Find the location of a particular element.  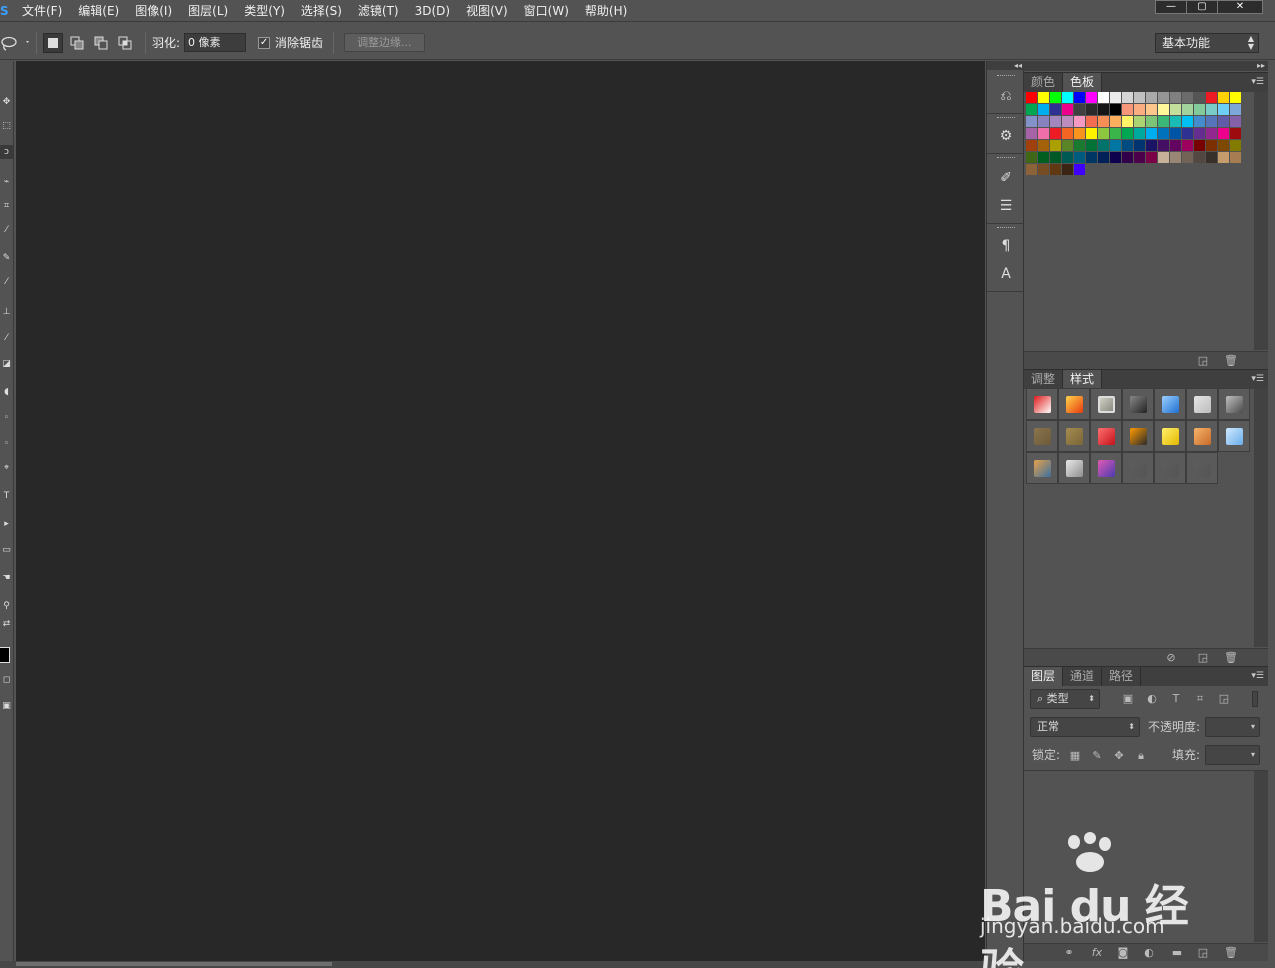

lock-transparent-icon: ▦ is located at coordinates (1075, 756).